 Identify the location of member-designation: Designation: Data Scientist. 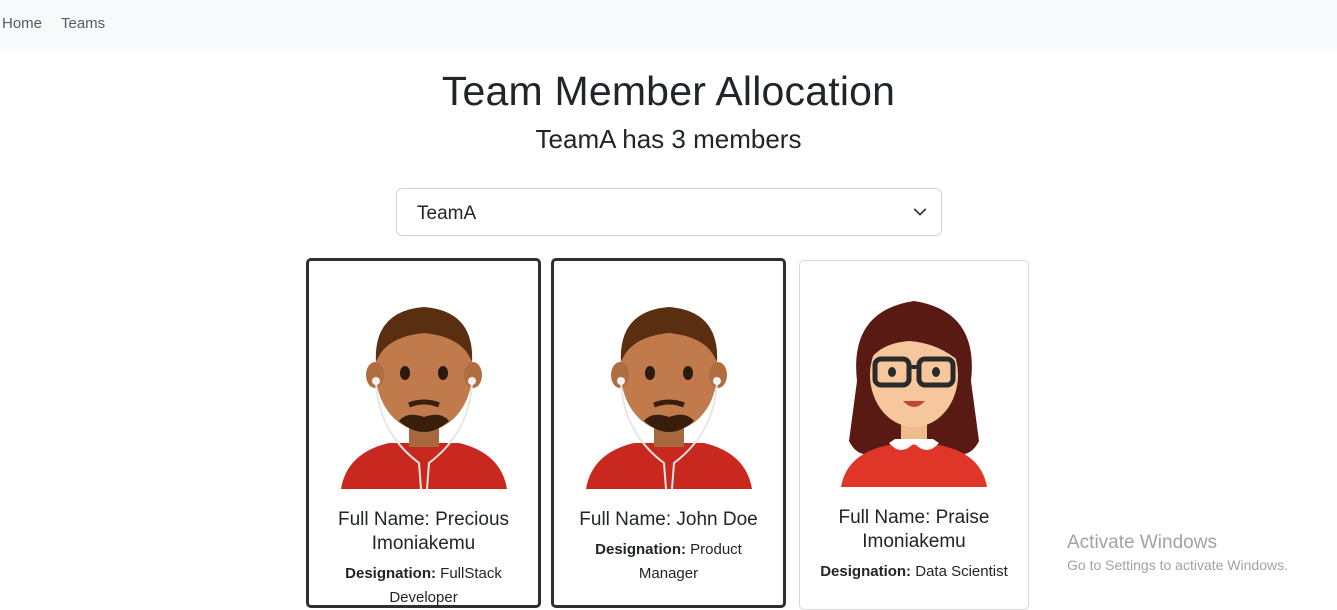
(914, 572).